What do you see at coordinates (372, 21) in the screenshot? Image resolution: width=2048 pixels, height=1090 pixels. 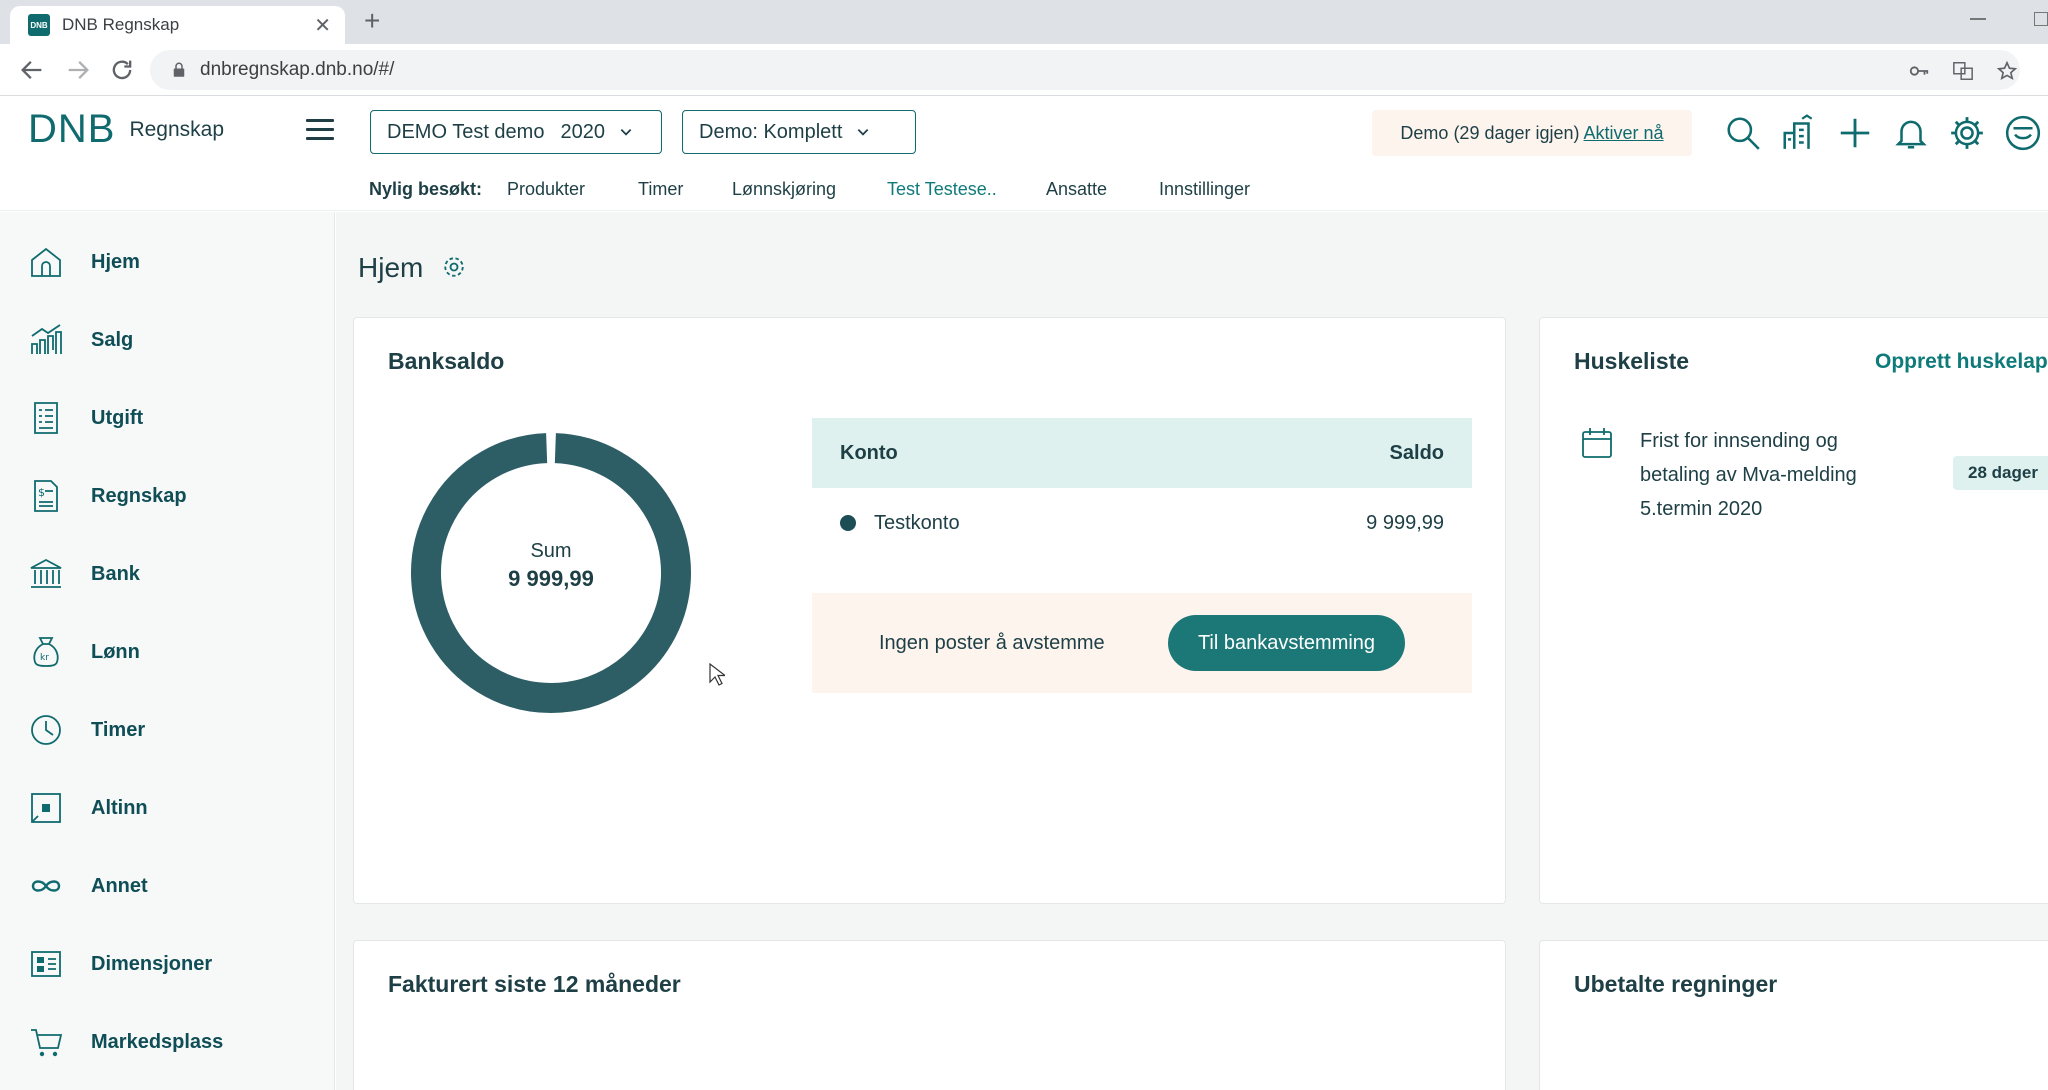 I see `new-tab-icon: +` at bounding box center [372, 21].